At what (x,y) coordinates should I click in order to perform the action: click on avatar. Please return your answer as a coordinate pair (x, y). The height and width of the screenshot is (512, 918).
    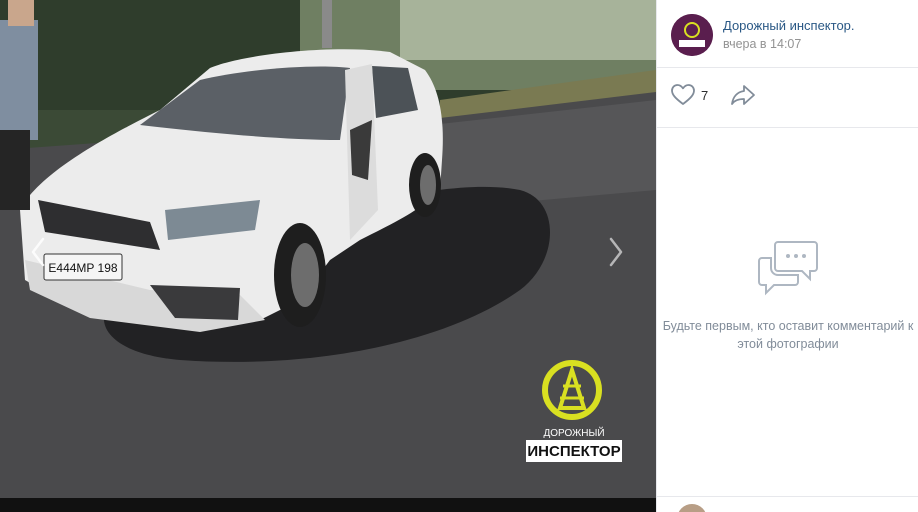
    Looking at the image, I should click on (692, 35).